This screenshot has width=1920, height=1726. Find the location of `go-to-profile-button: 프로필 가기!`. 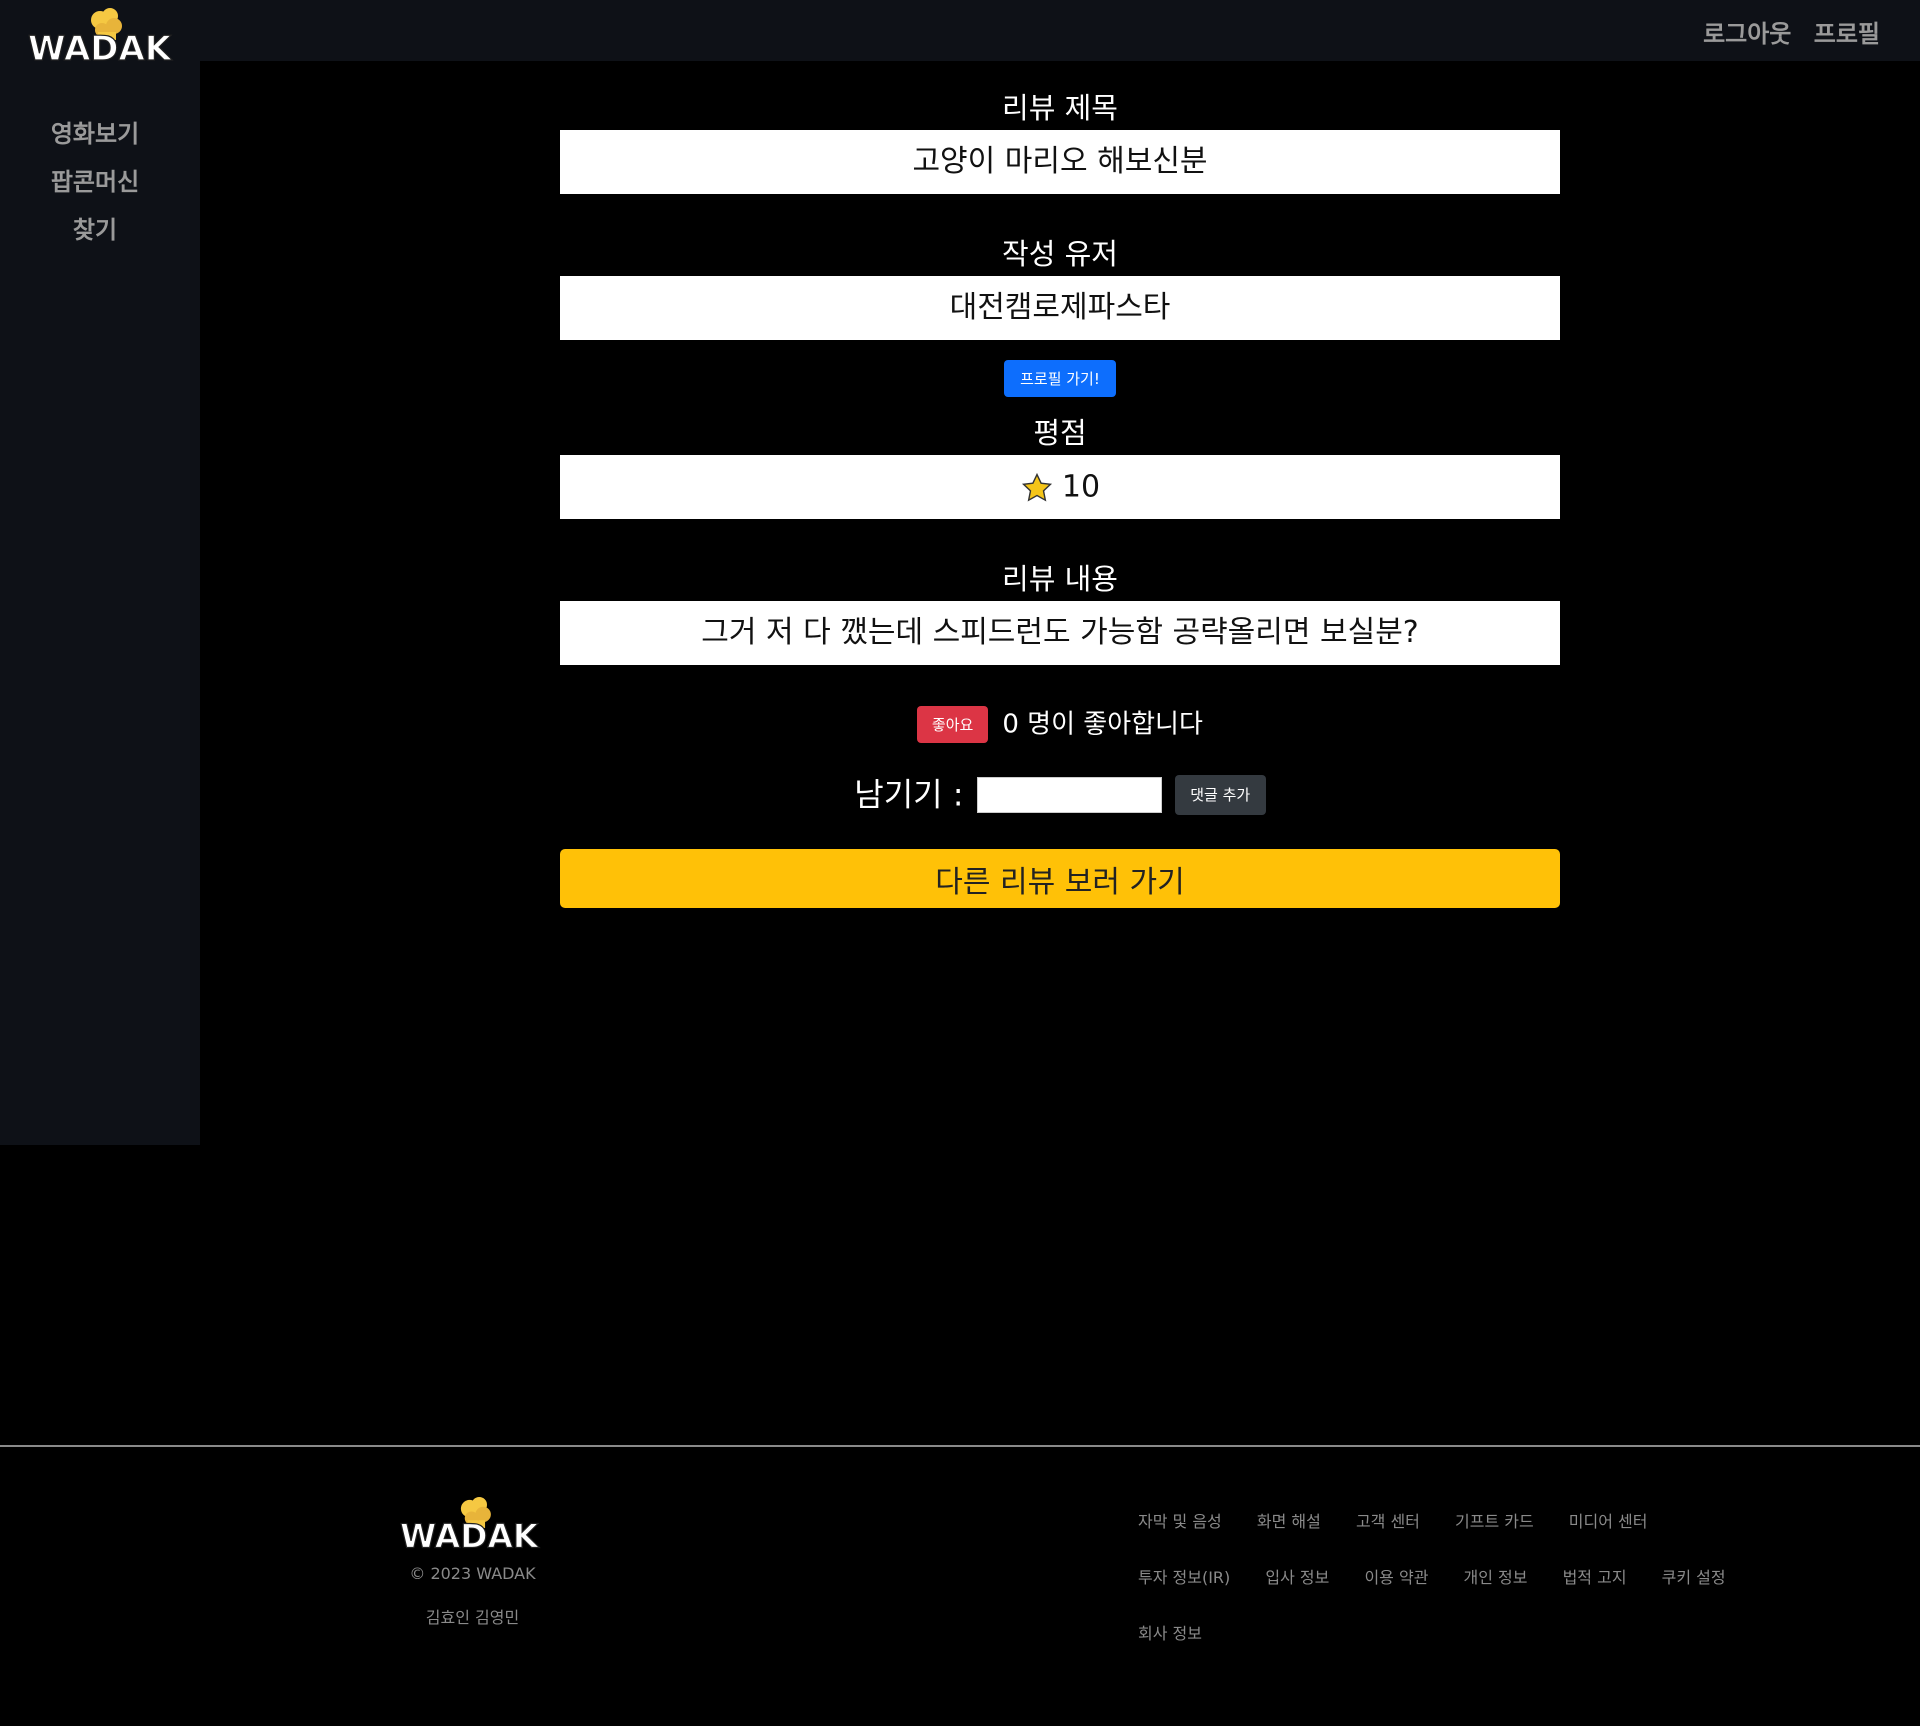

go-to-profile-button: 프로필 가기! is located at coordinates (1060, 378).